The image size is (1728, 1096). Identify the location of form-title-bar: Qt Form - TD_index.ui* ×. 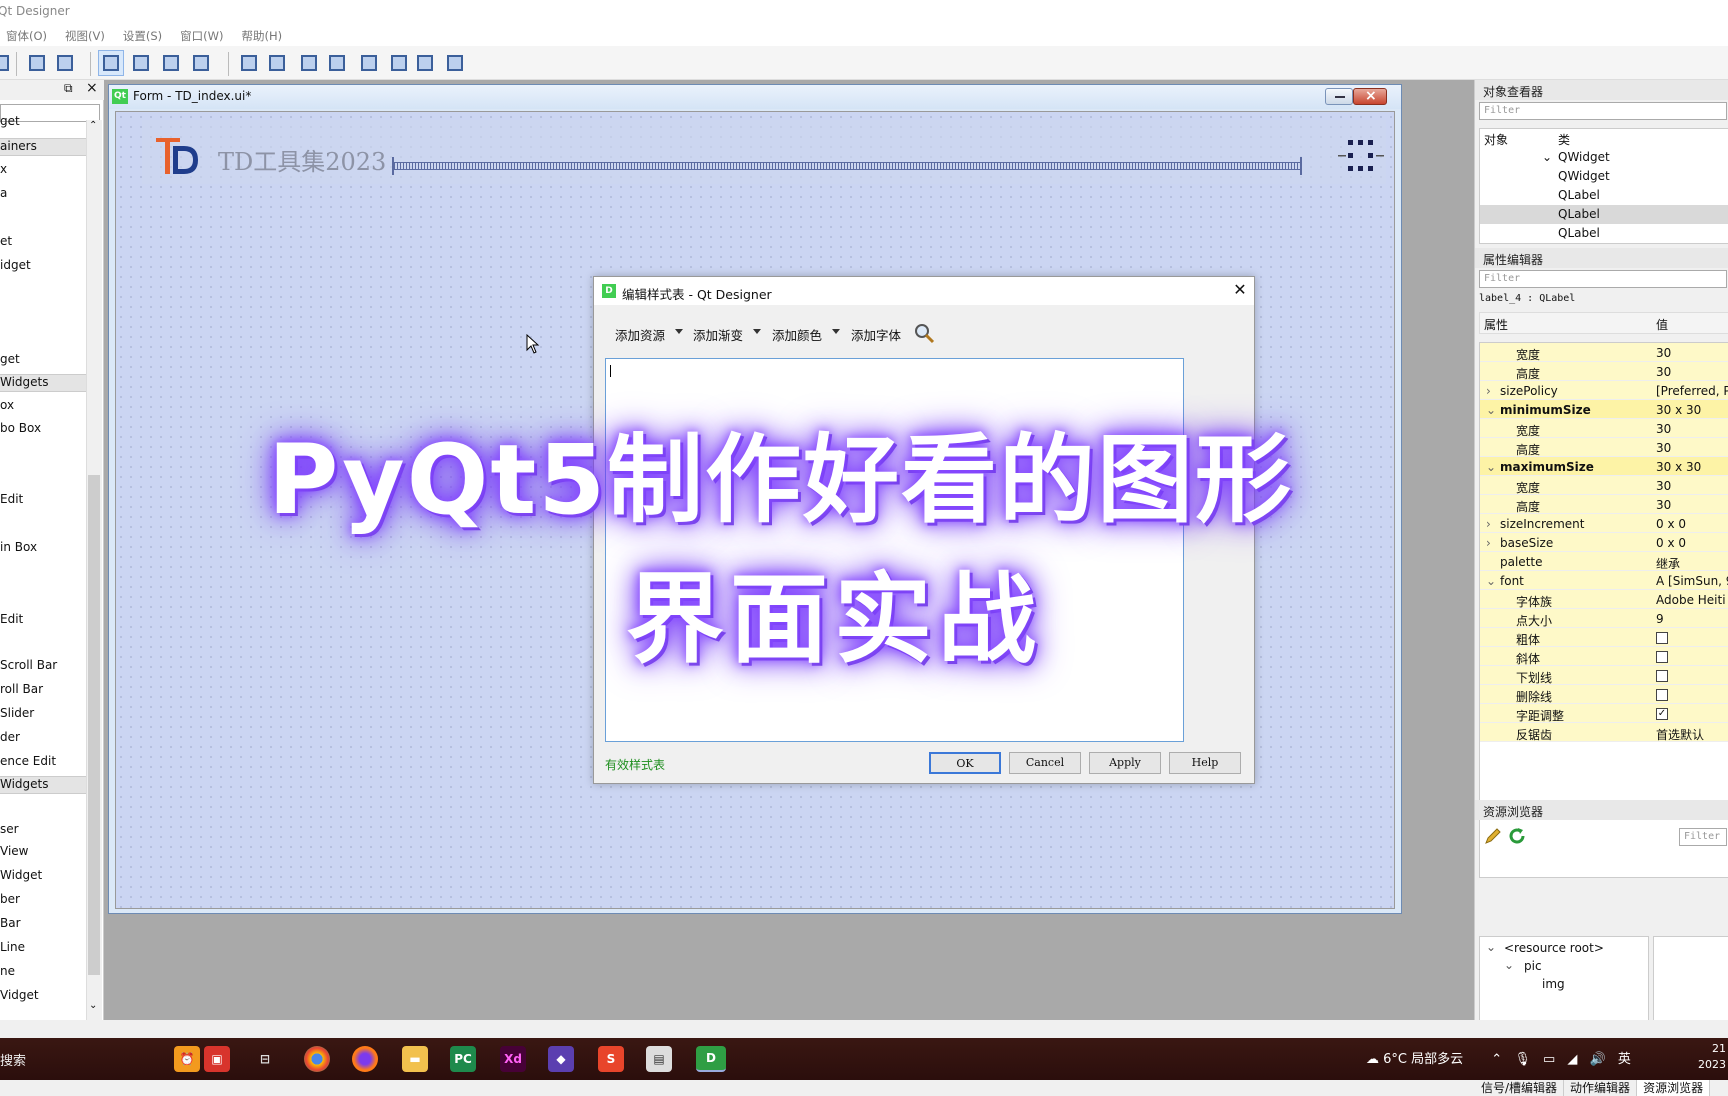
(755, 97).